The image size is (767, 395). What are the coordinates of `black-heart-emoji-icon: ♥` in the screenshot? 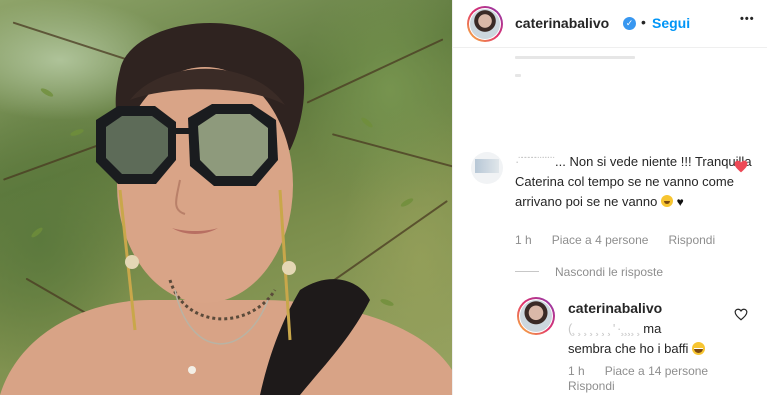 It's located at (680, 202).